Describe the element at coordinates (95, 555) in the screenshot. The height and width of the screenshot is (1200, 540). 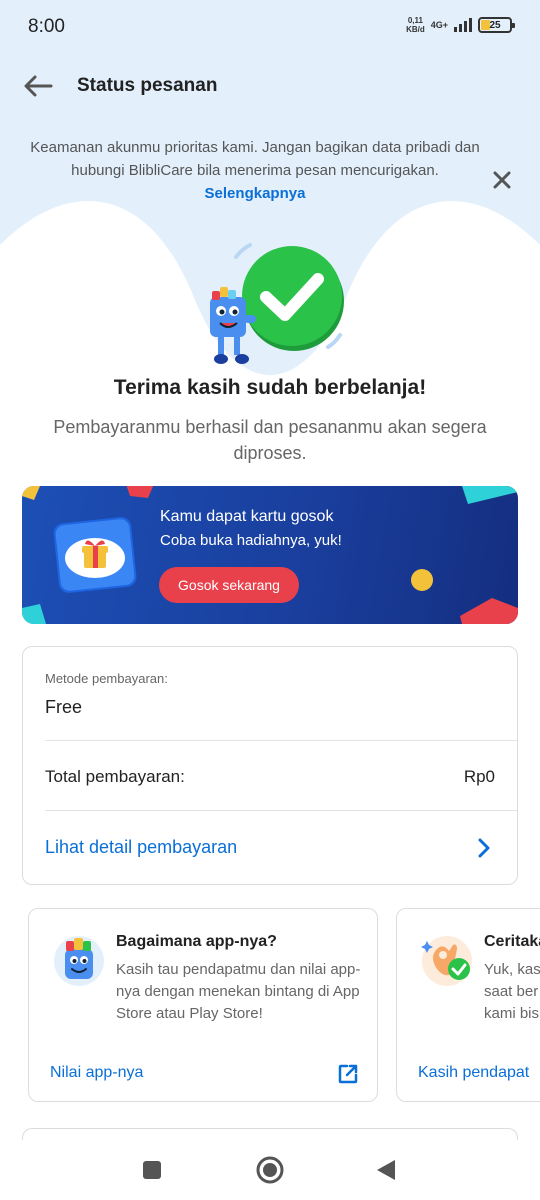
I see `gift-card-icon` at that location.